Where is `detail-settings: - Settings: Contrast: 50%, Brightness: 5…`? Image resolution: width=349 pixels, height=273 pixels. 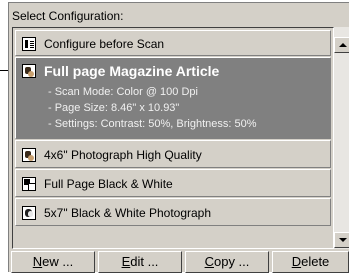
detail-settings: - Settings: Contrast: 50%, Brightness: 5… is located at coordinates (152, 124).